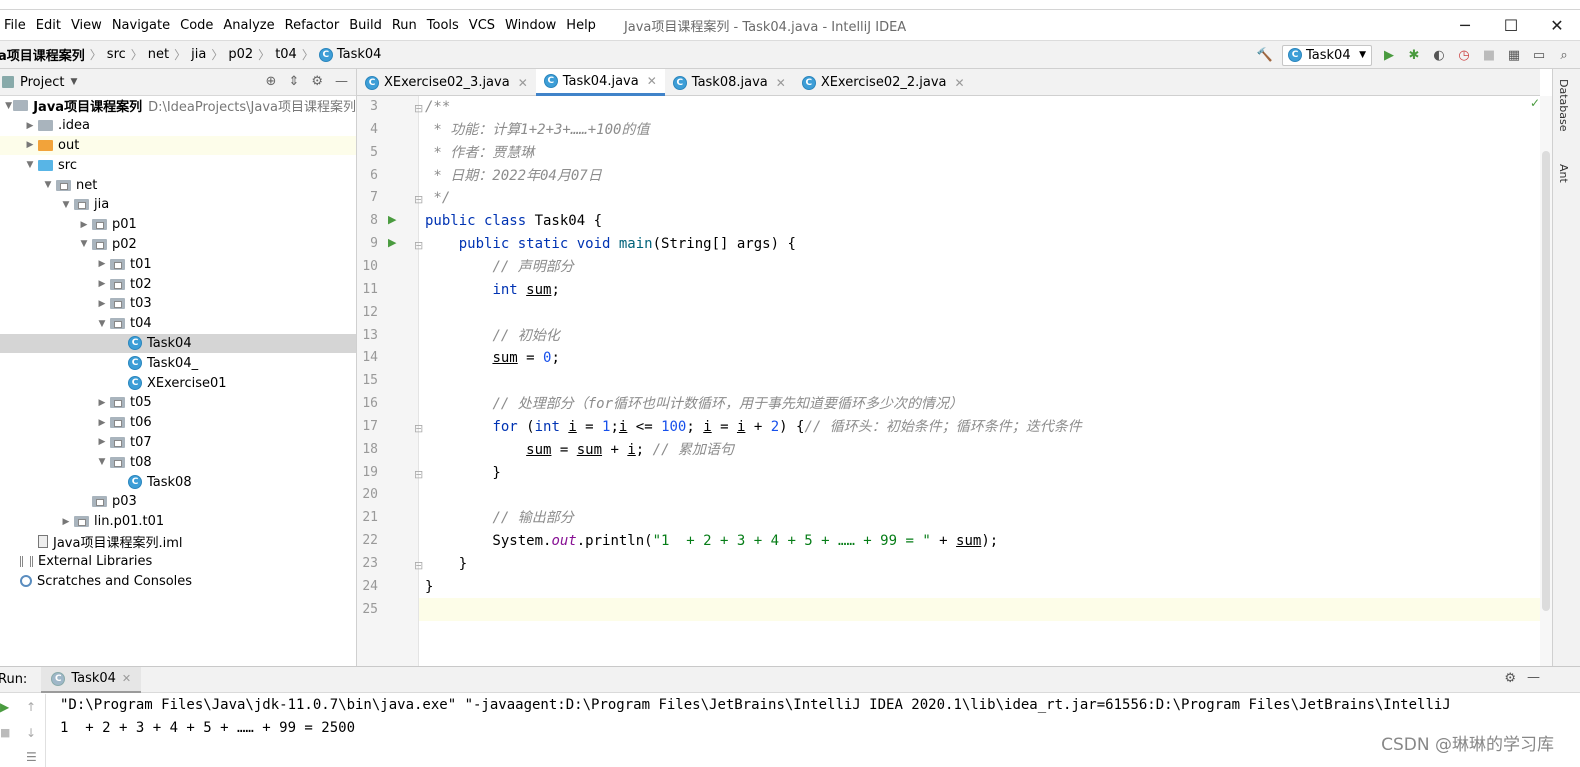 The width and height of the screenshot is (1580, 767). Describe the element at coordinates (1327, 55) in the screenshot. I see `run-config-select: C Task04 ▼` at that location.